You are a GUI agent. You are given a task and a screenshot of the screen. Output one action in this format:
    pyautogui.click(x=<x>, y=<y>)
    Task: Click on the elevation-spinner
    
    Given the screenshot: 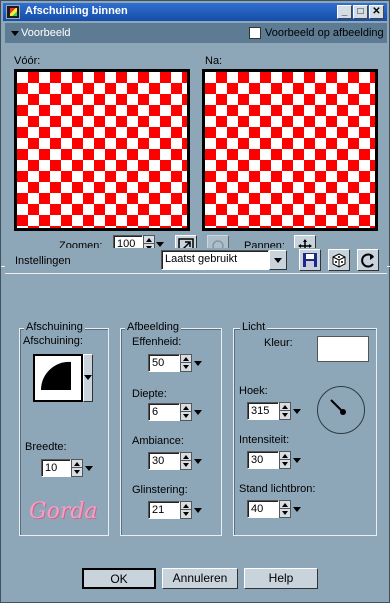 What is the action you would take?
    pyautogui.click(x=285, y=509)
    